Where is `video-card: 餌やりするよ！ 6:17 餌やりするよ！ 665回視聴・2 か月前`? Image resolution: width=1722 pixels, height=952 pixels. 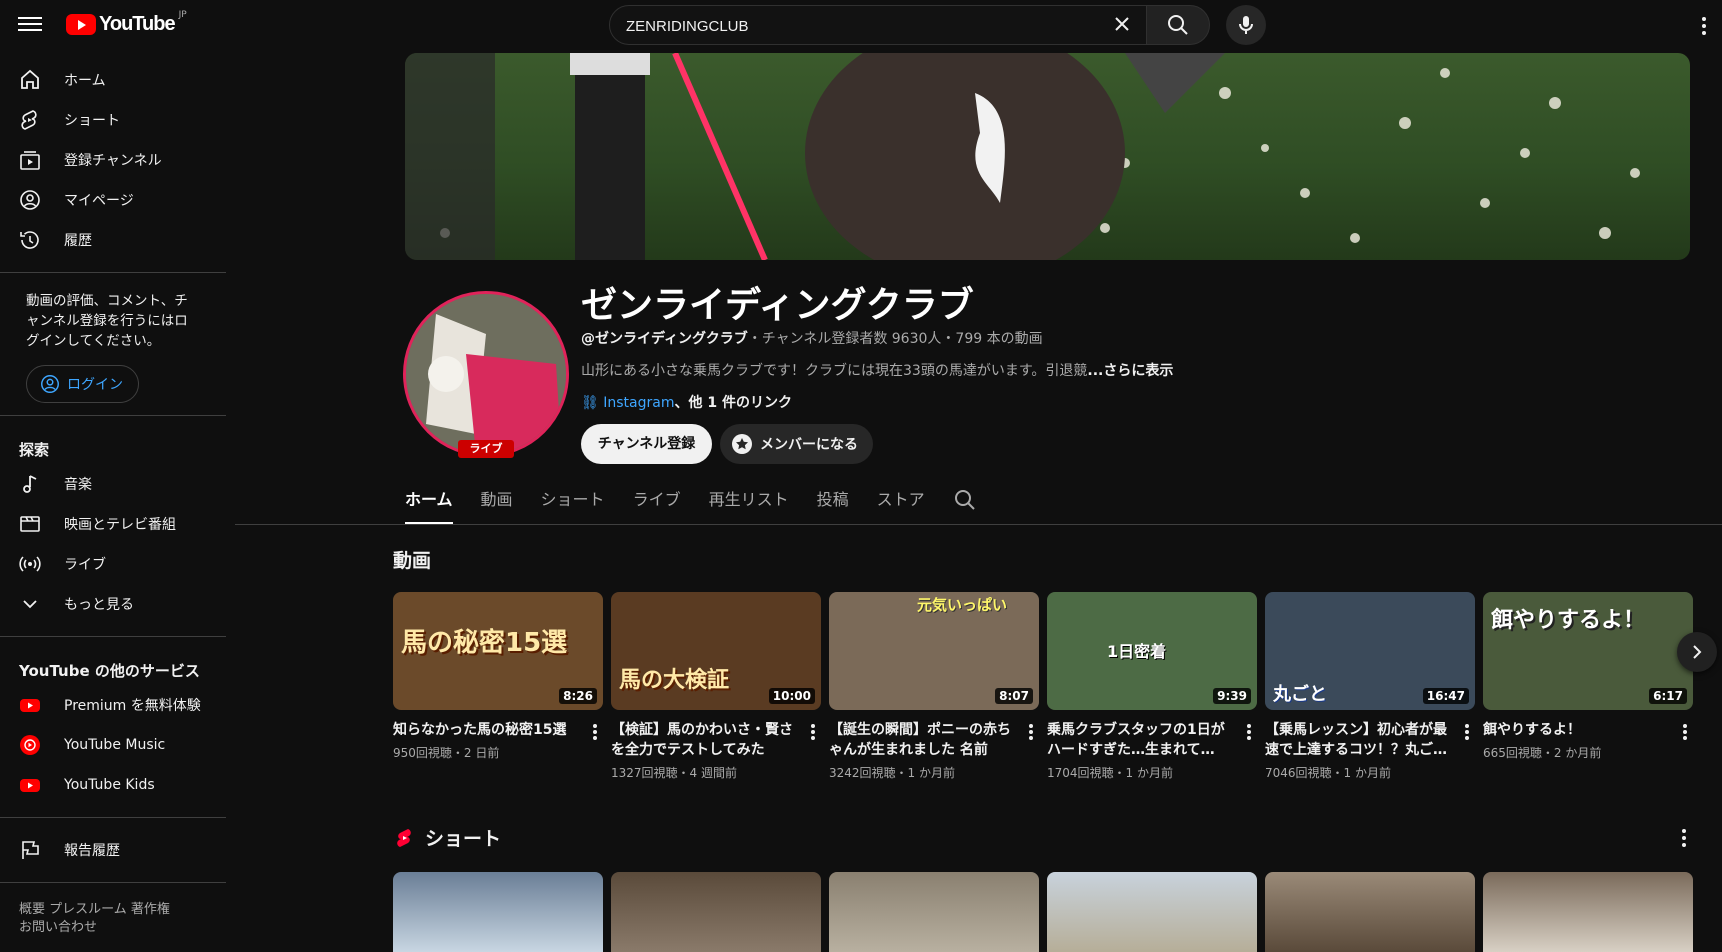
video-card: 餌やりするよ！ 6:17 餌やりするよ！ 665回視聴・2 か月前 is located at coordinates (1588, 676).